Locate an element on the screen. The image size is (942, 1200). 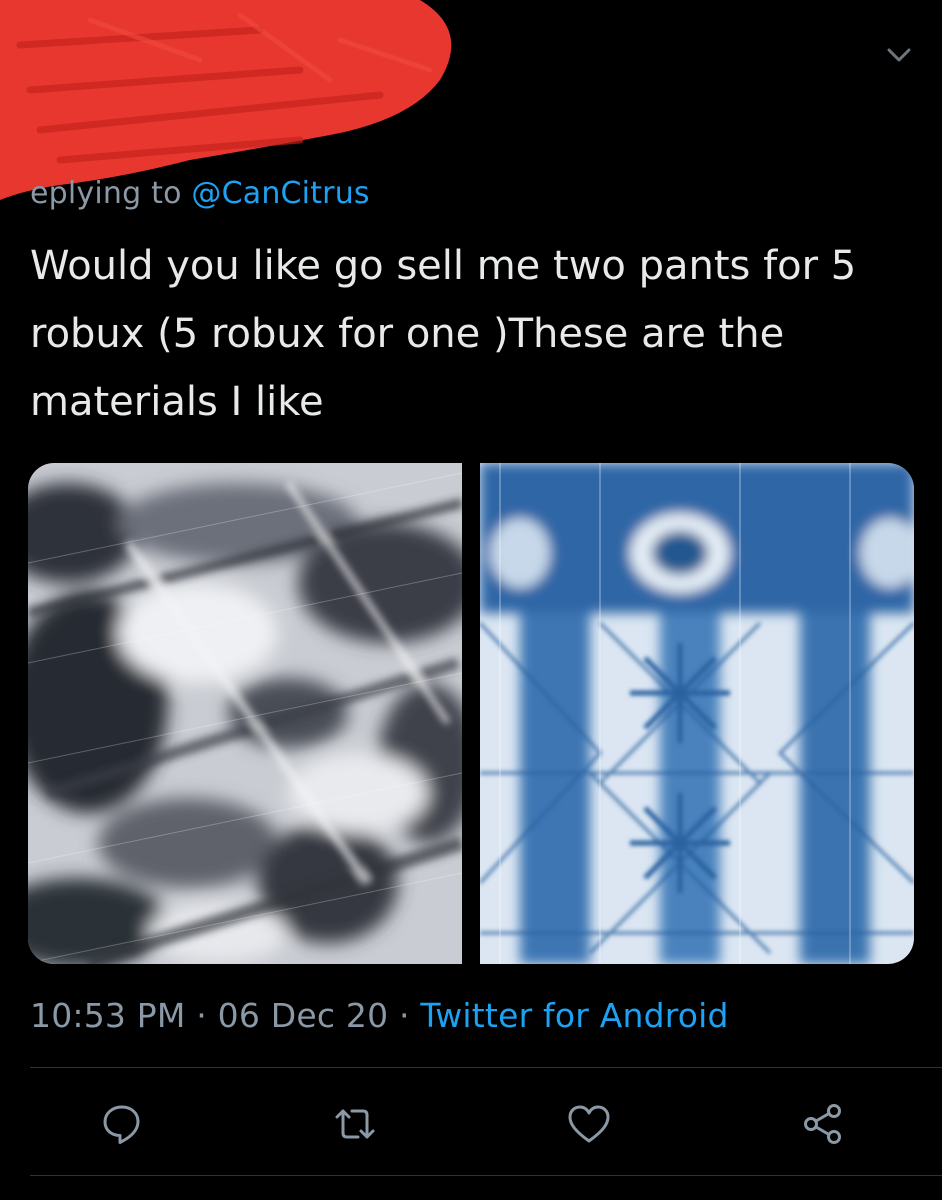
replying-to-label: eplying to is located at coordinates (106, 193).